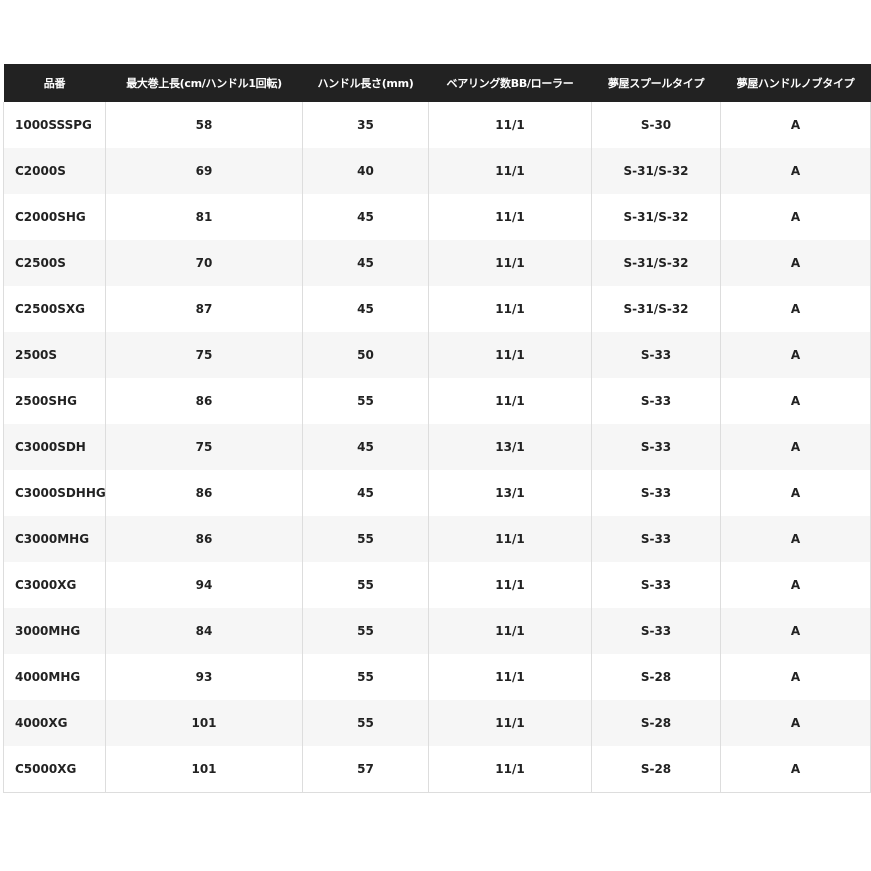 The width and height of the screenshot is (871, 871). What do you see at coordinates (54, 631) in the screenshot?
I see `cell-model-number: 3000MHG` at bounding box center [54, 631].